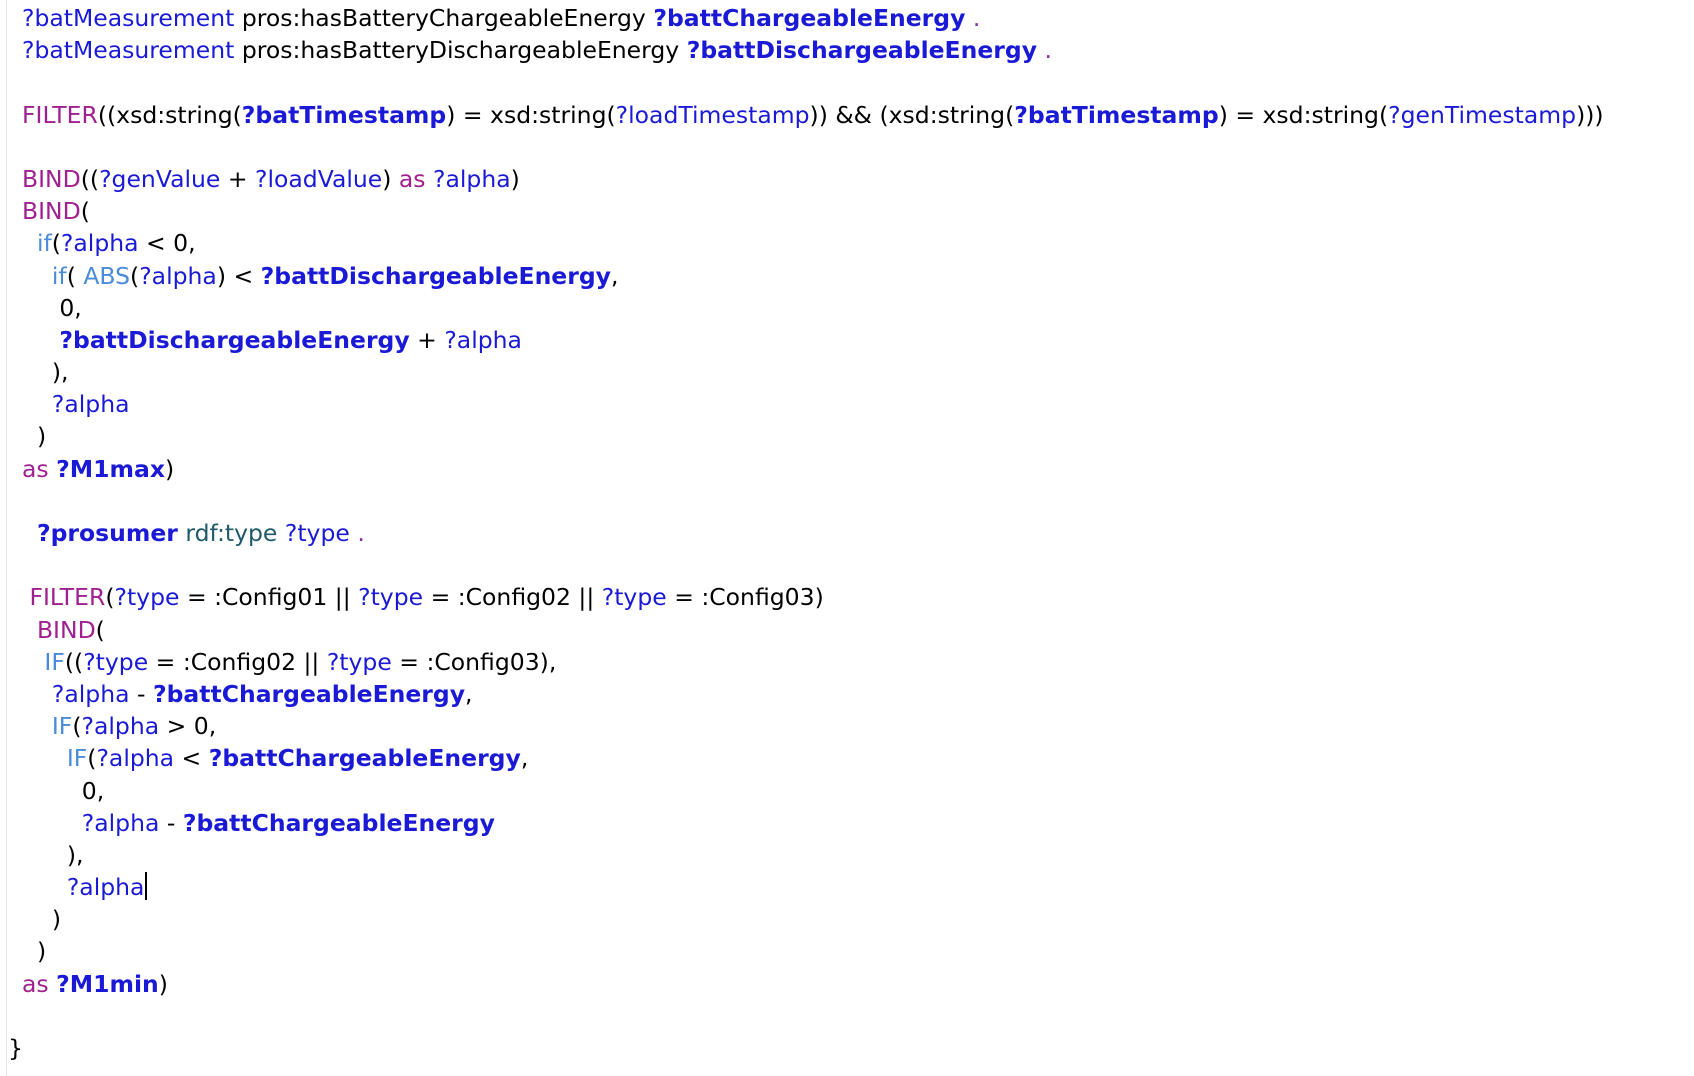  What do you see at coordinates (460, 50) in the screenshot?
I see `code-token: pros:hasBatteryDischargeableEnergy` at bounding box center [460, 50].